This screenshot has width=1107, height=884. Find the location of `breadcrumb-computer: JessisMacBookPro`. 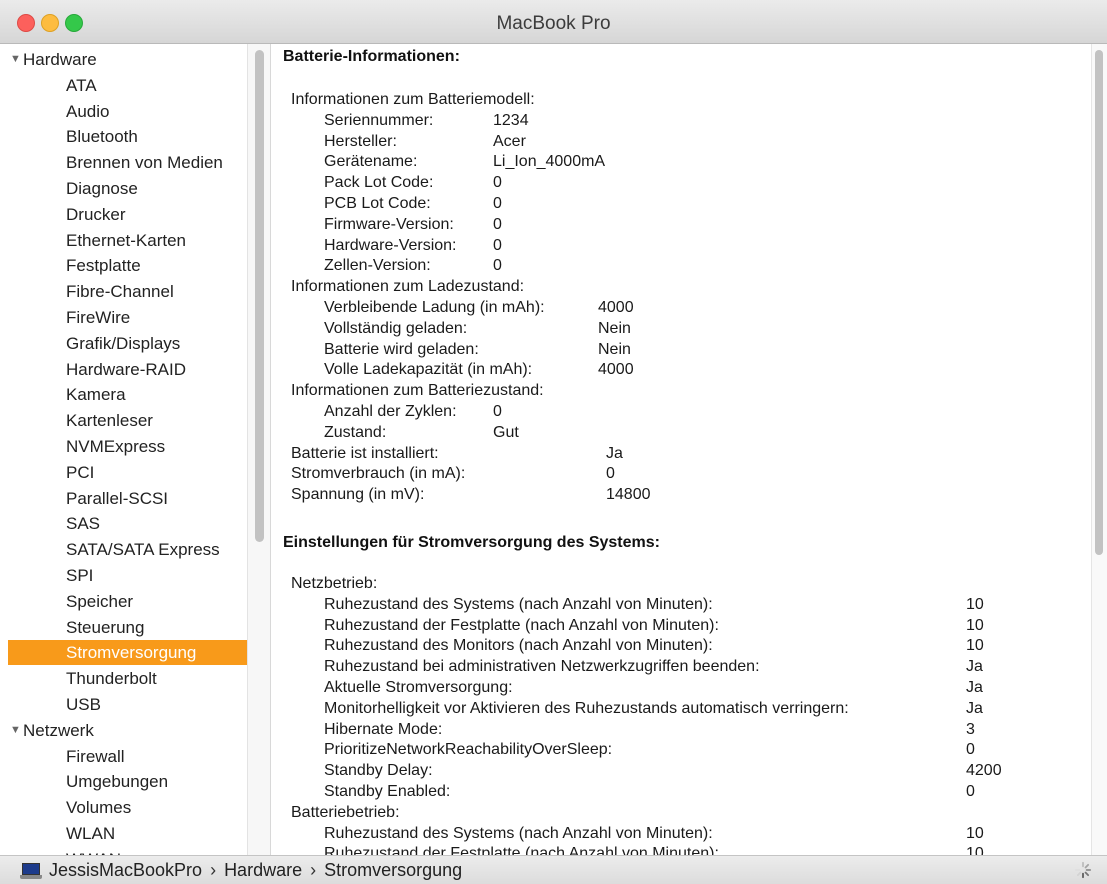

breadcrumb-computer: JessisMacBookPro is located at coordinates (125, 870).